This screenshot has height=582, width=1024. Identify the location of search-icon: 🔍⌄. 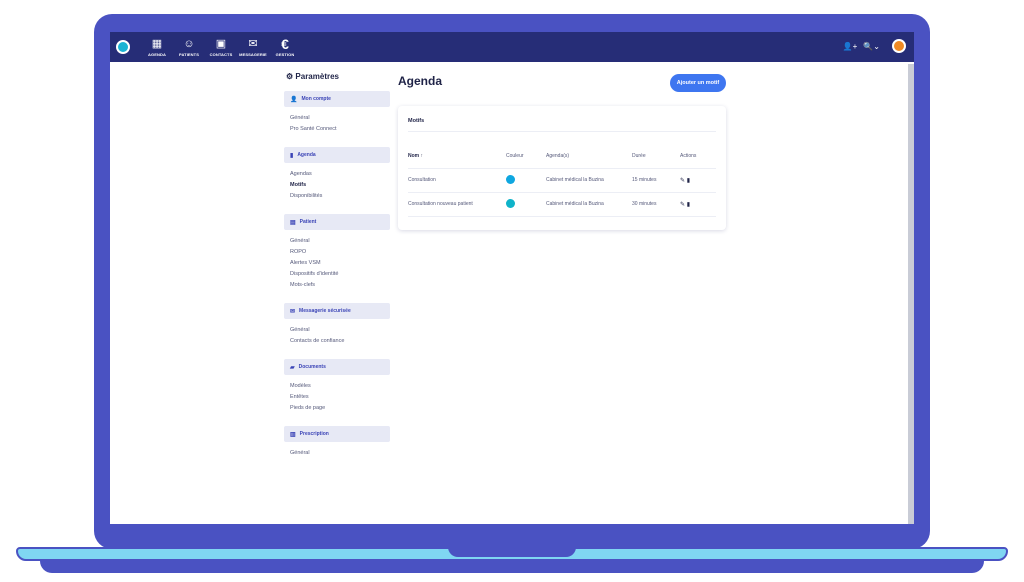
(871, 46).